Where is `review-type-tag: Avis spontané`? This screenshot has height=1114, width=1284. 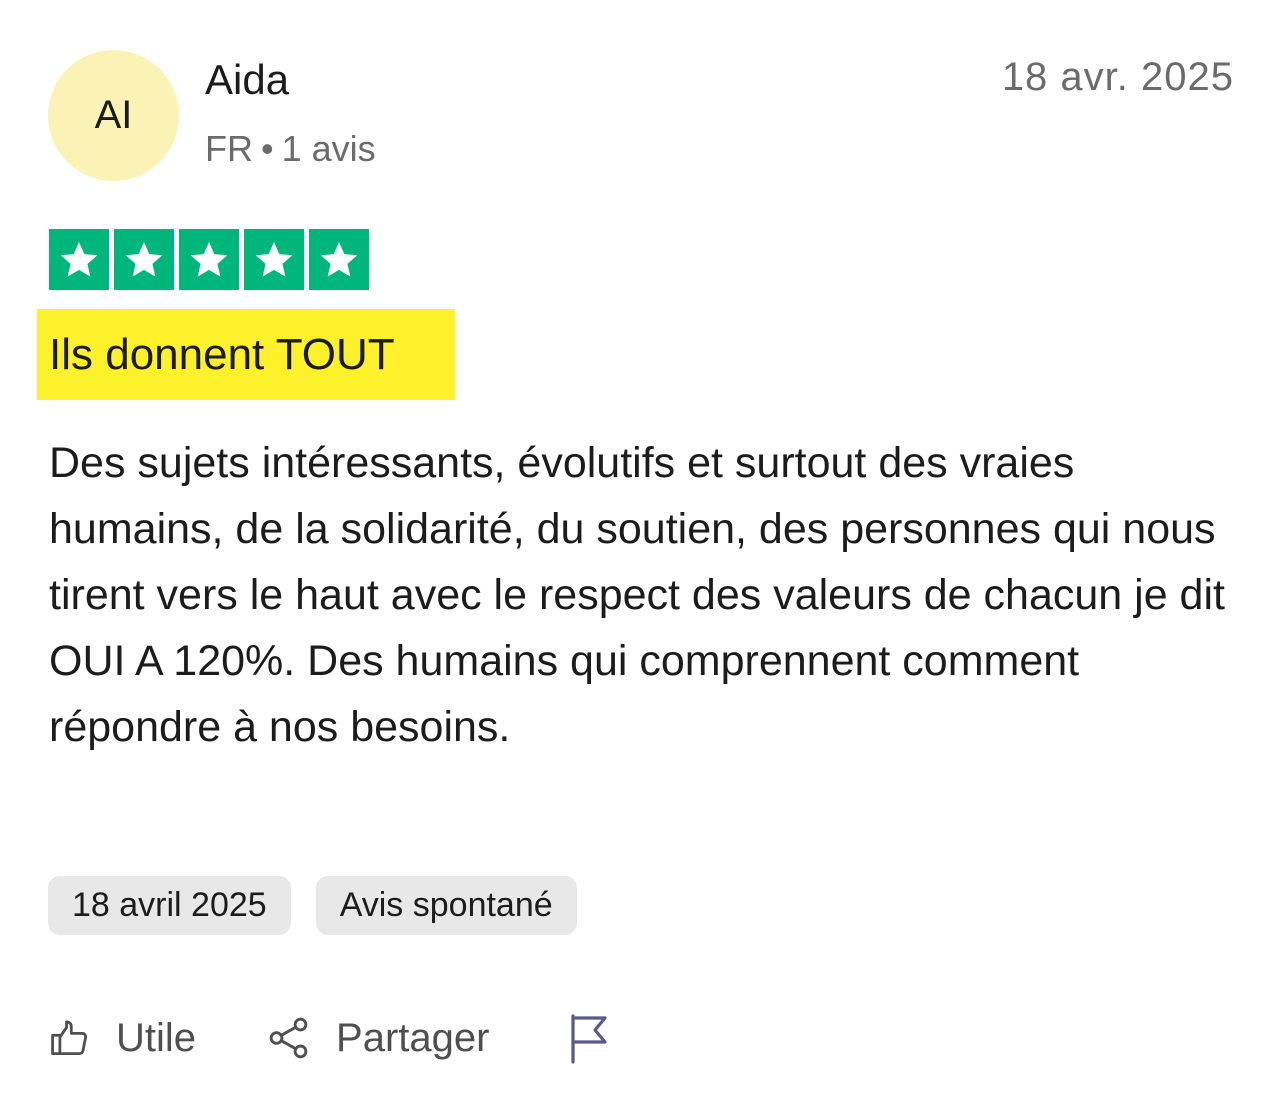 review-type-tag: Avis spontané is located at coordinates (446, 905).